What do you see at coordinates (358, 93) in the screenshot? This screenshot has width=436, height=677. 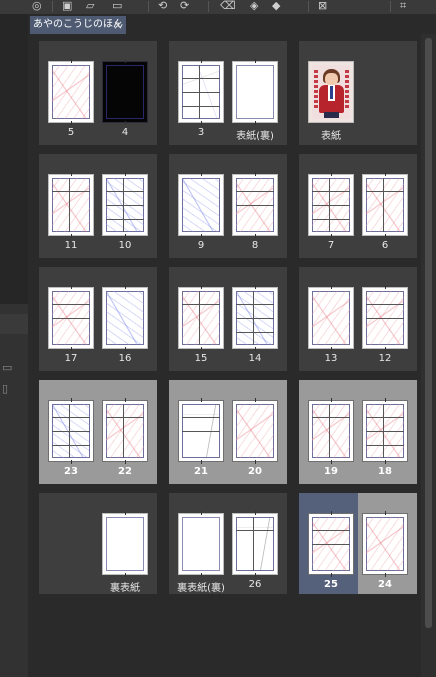 I see `page-spread: 表紙` at bounding box center [358, 93].